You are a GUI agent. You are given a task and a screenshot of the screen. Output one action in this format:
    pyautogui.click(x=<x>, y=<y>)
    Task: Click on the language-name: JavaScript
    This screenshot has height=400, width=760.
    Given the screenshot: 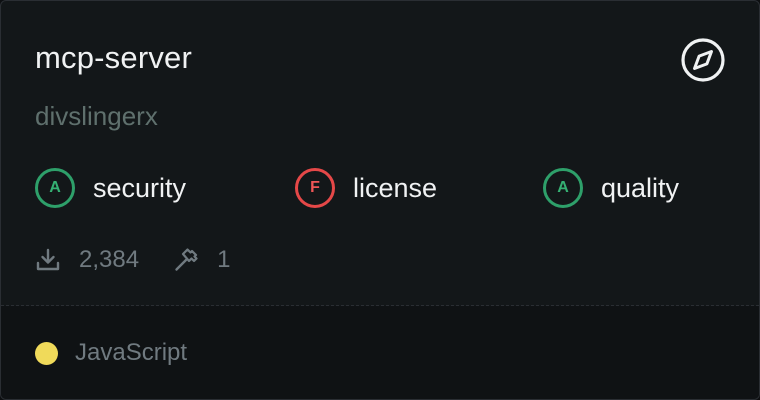 What is the action you would take?
    pyautogui.click(x=131, y=352)
    